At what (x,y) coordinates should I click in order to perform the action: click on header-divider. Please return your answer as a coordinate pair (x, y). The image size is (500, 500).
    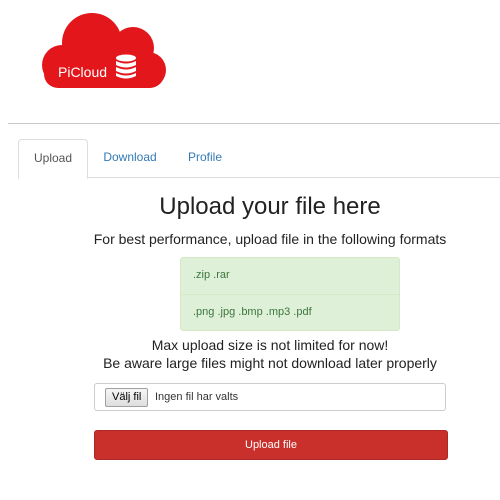
    Looking at the image, I should click on (254, 123).